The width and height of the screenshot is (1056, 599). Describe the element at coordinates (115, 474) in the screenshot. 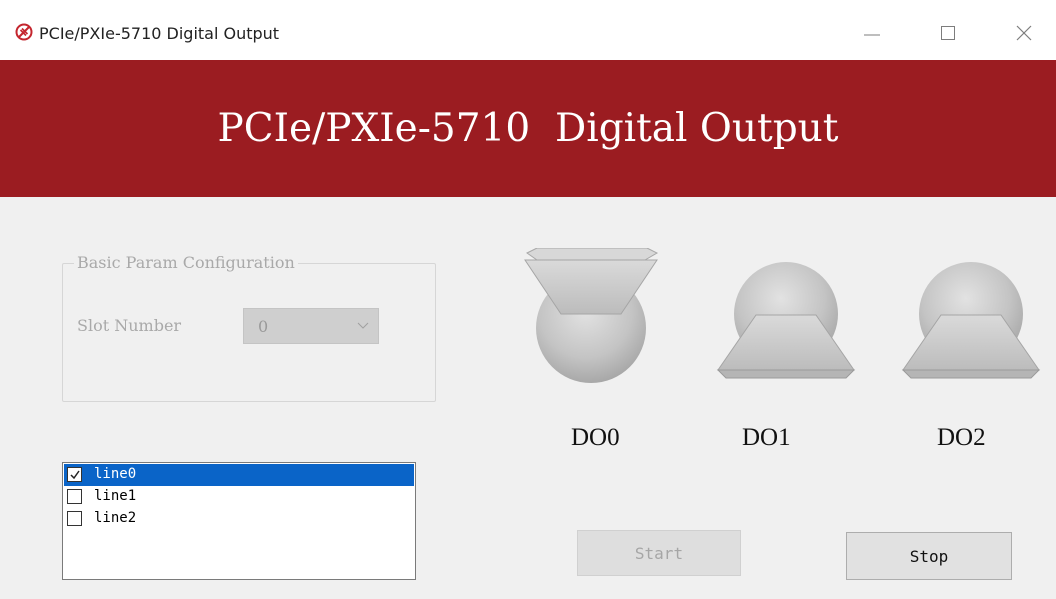

I see `line0-label: line0` at that location.